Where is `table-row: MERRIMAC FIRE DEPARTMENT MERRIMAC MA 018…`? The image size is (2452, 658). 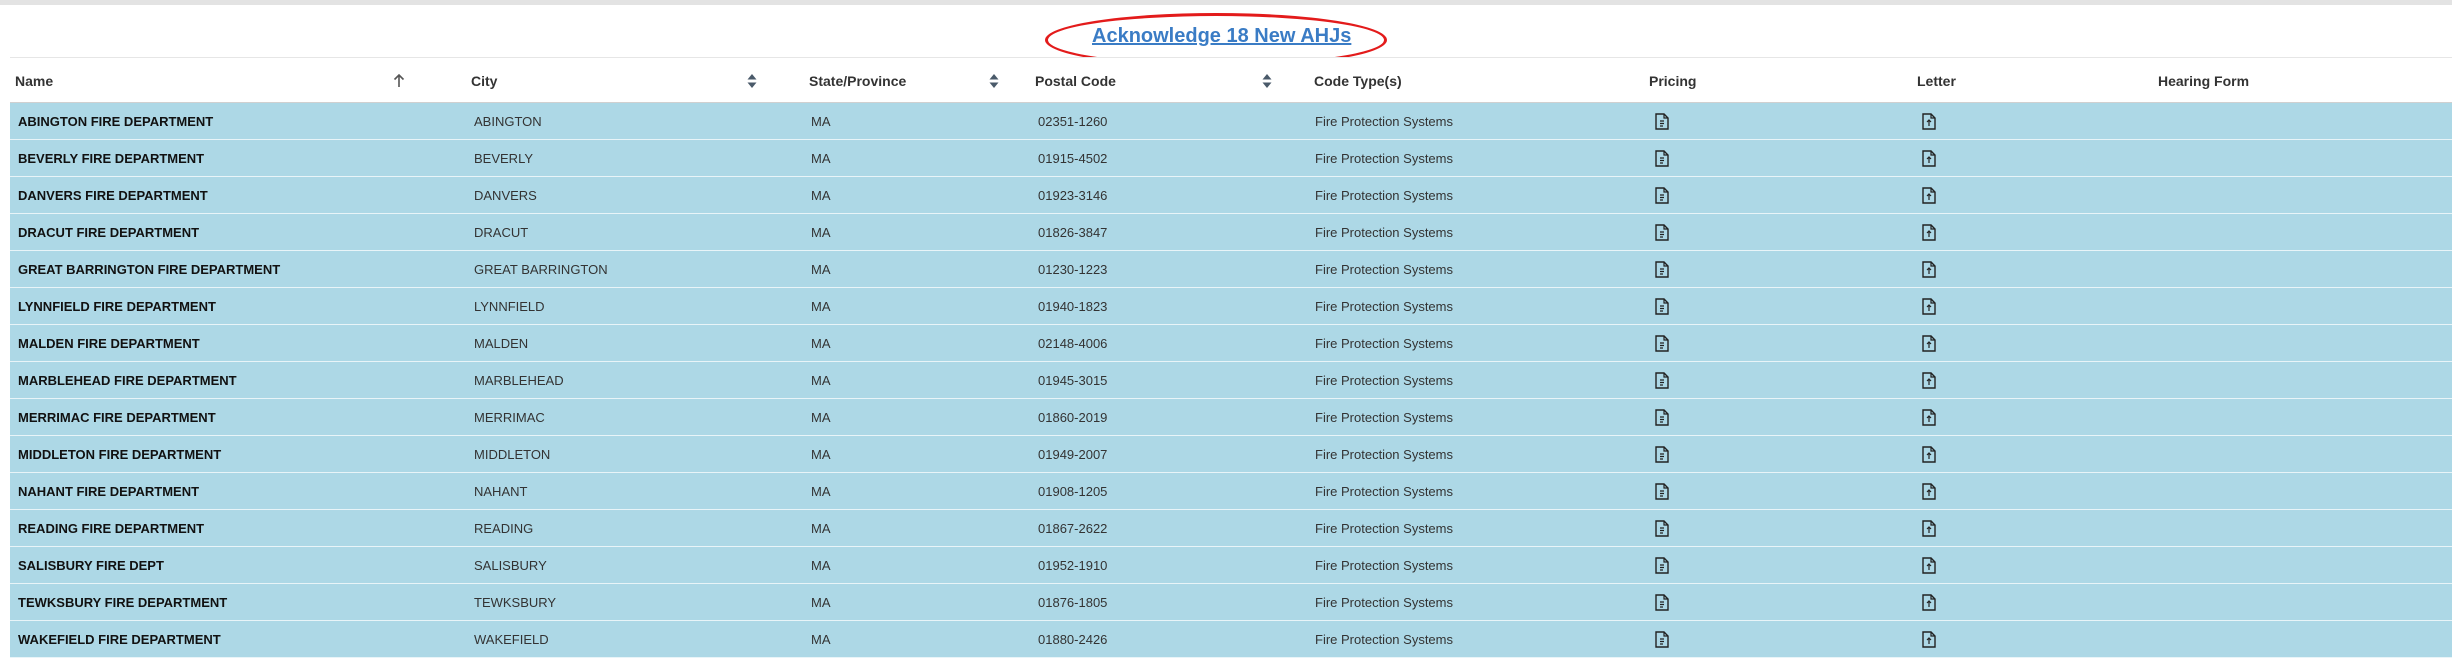 table-row: MERRIMAC FIRE DEPARTMENT MERRIMAC MA 018… is located at coordinates (1231, 417).